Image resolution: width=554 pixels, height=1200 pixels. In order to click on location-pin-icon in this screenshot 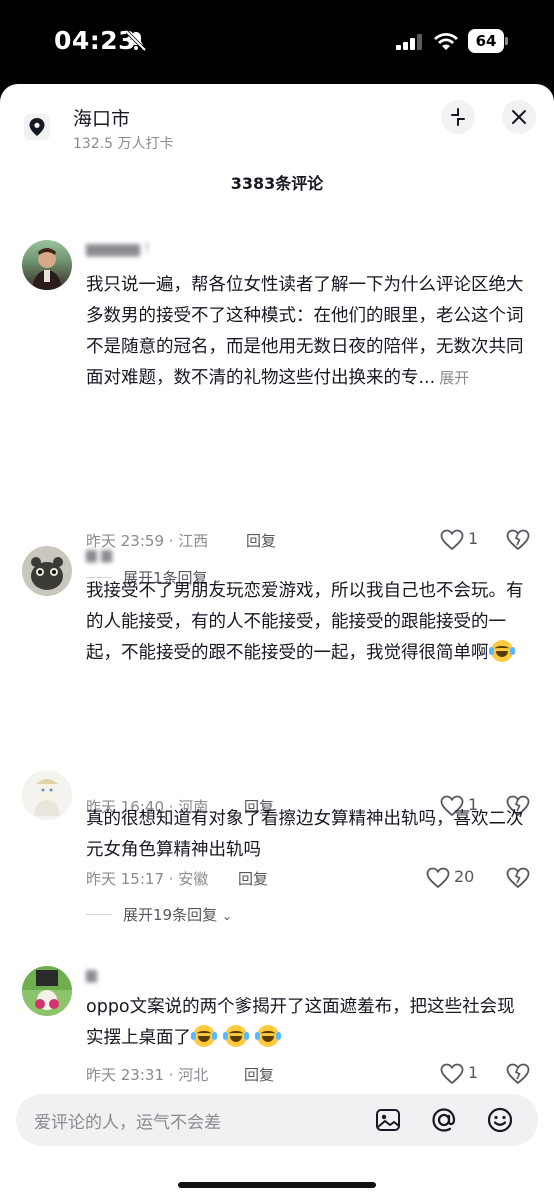, I will do `click(37, 127)`.